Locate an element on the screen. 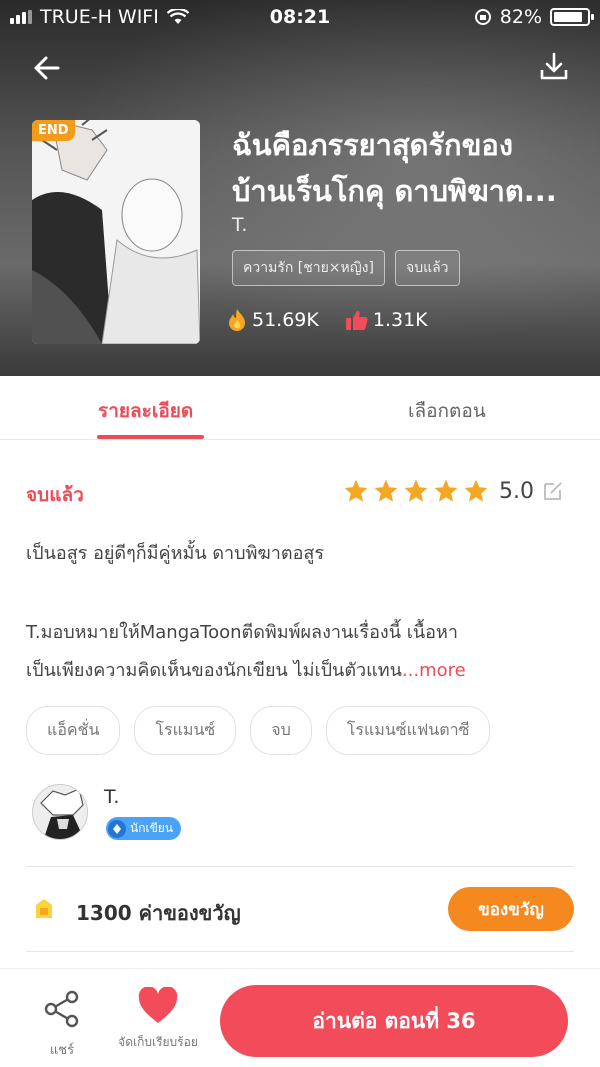 This screenshot has width=600, height=1067. rating: 5.0 is located at coordinates (453, 491).